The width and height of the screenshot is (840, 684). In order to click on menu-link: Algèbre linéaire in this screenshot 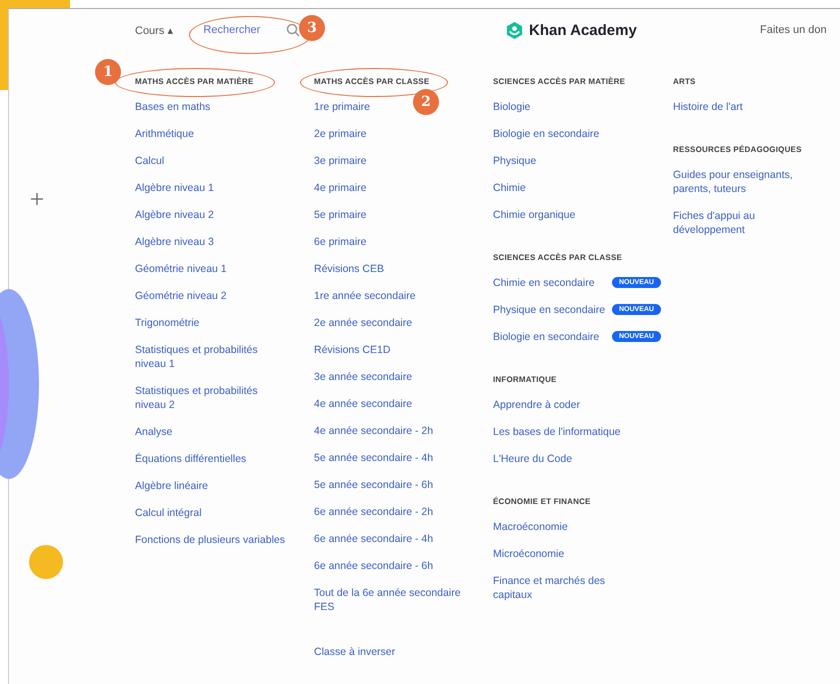, I will do `click(171, 486)`.